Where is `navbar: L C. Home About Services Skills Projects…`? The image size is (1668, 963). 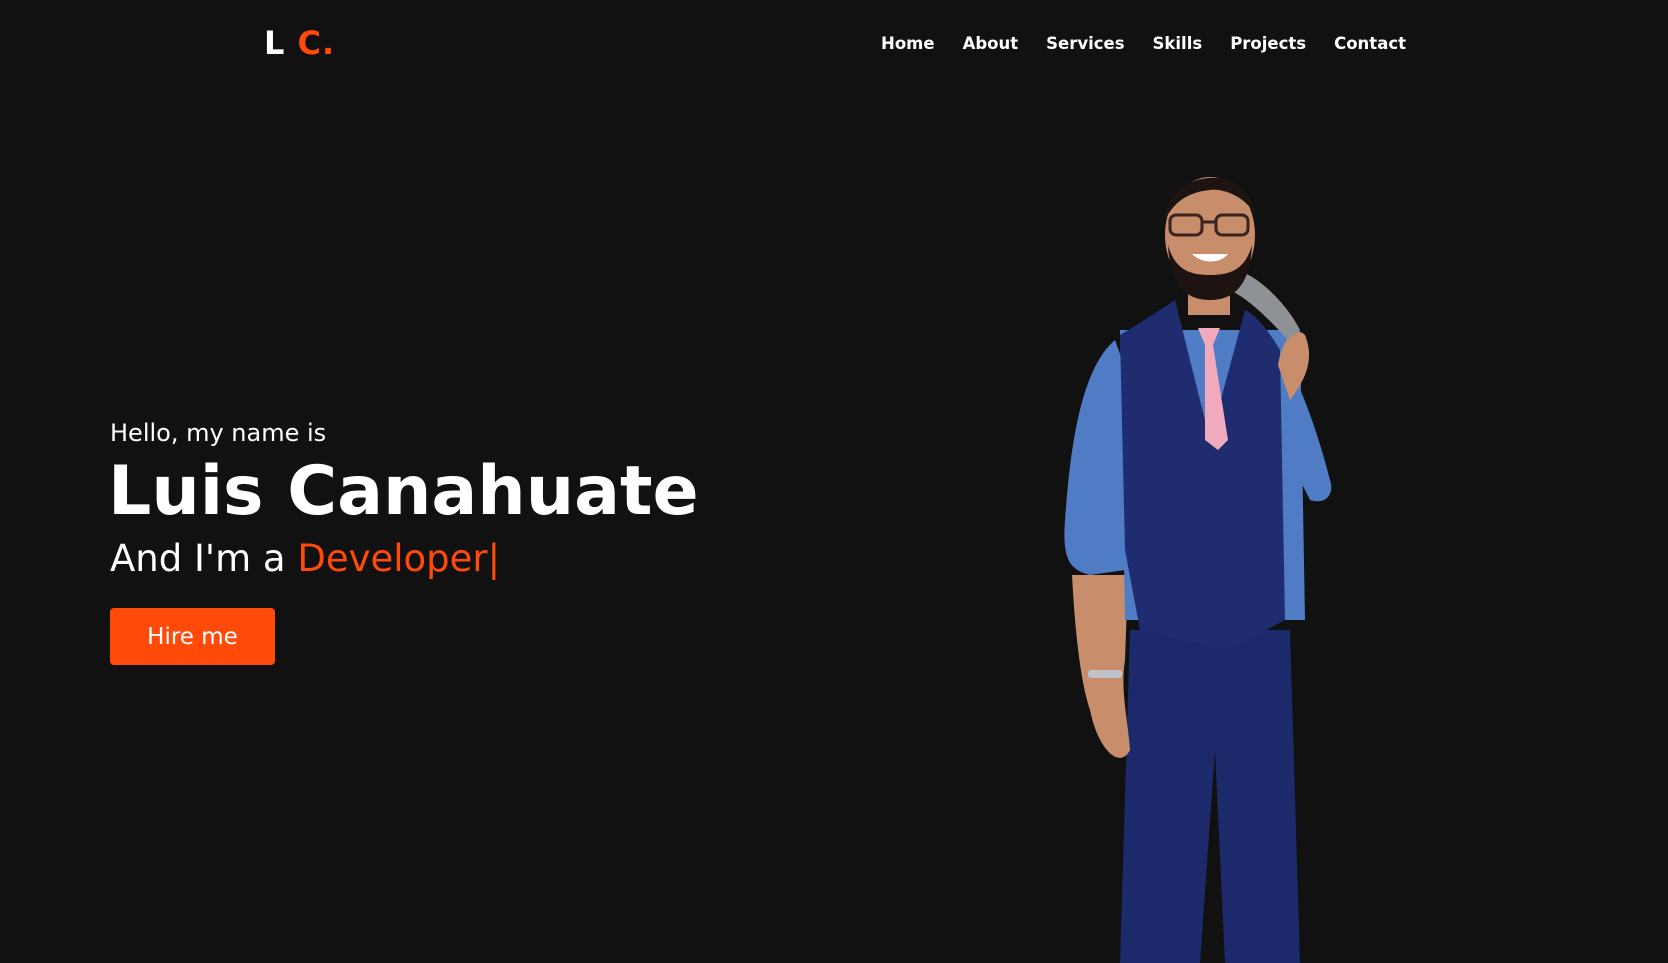 navbar: L C. Home About Services Skills Projects… is located at coordinates (834, 45).